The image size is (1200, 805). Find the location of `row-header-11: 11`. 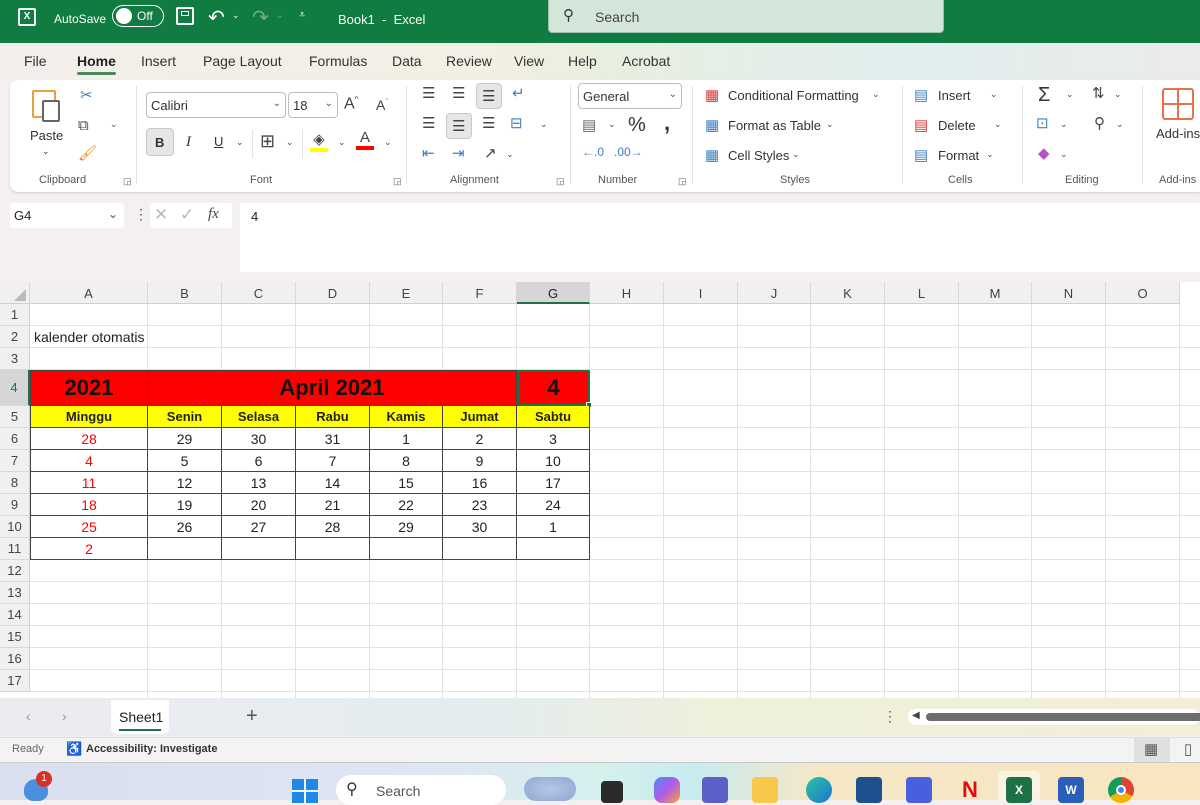

row-header-11: 11 is located at coordinates (15, 549).